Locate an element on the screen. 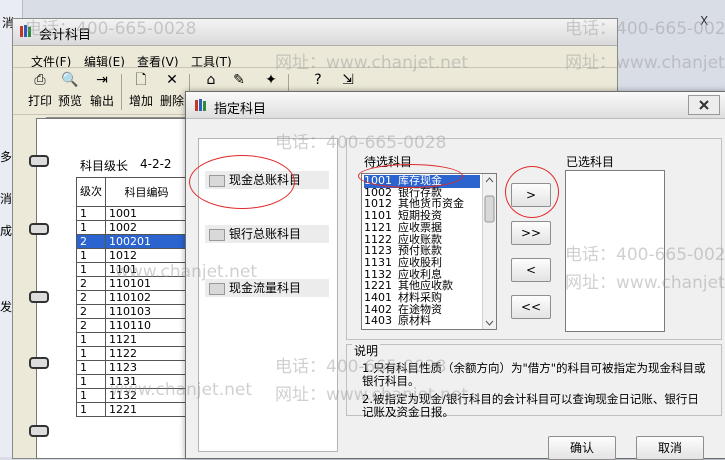  table-row: 1 1131 is located at coordinates (132, 381).